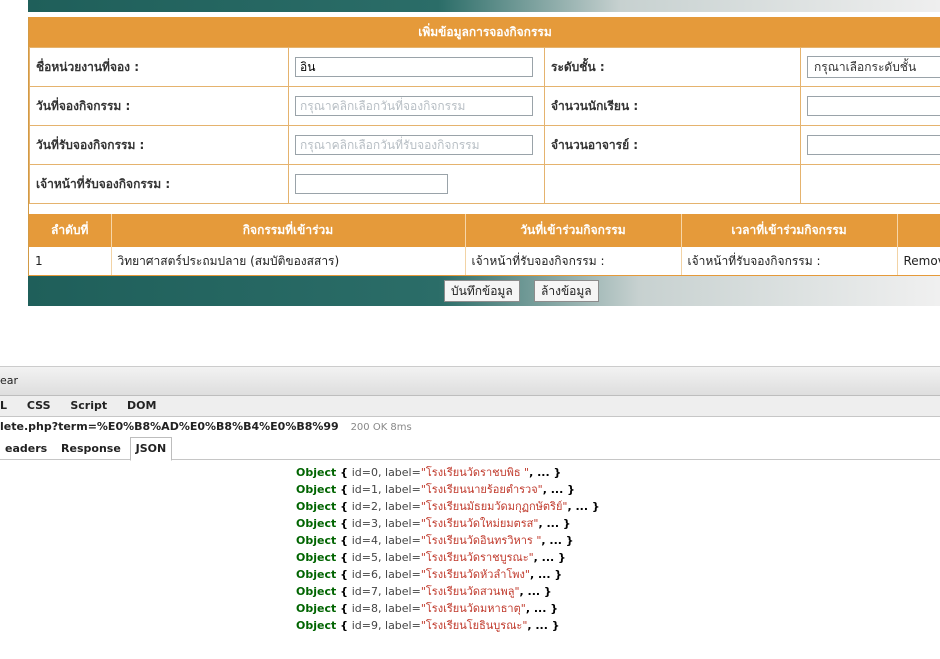 This screenshot has height=659, width=940. What do you see at coordinates (288, 230) in the screenshot?
I see `col-header-activity: กิจกรรมที่เข้าร่วม` at bounding box center [288, 230].